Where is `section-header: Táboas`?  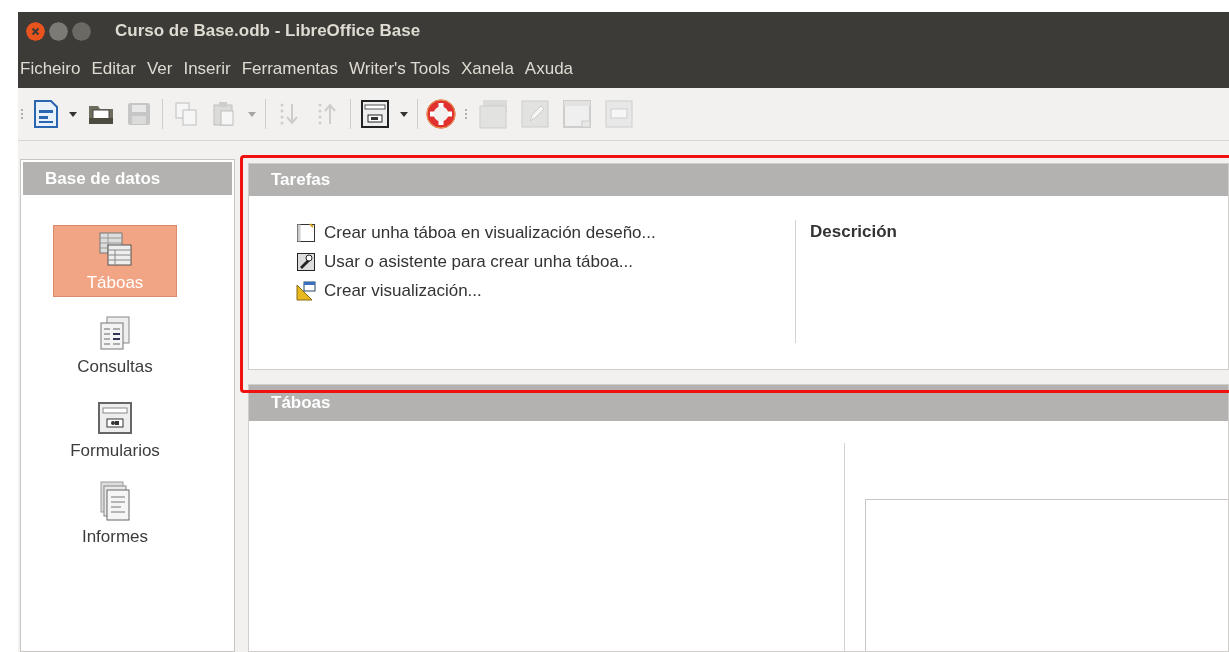
section-header: Táboas is located at coordinates (738, 403).